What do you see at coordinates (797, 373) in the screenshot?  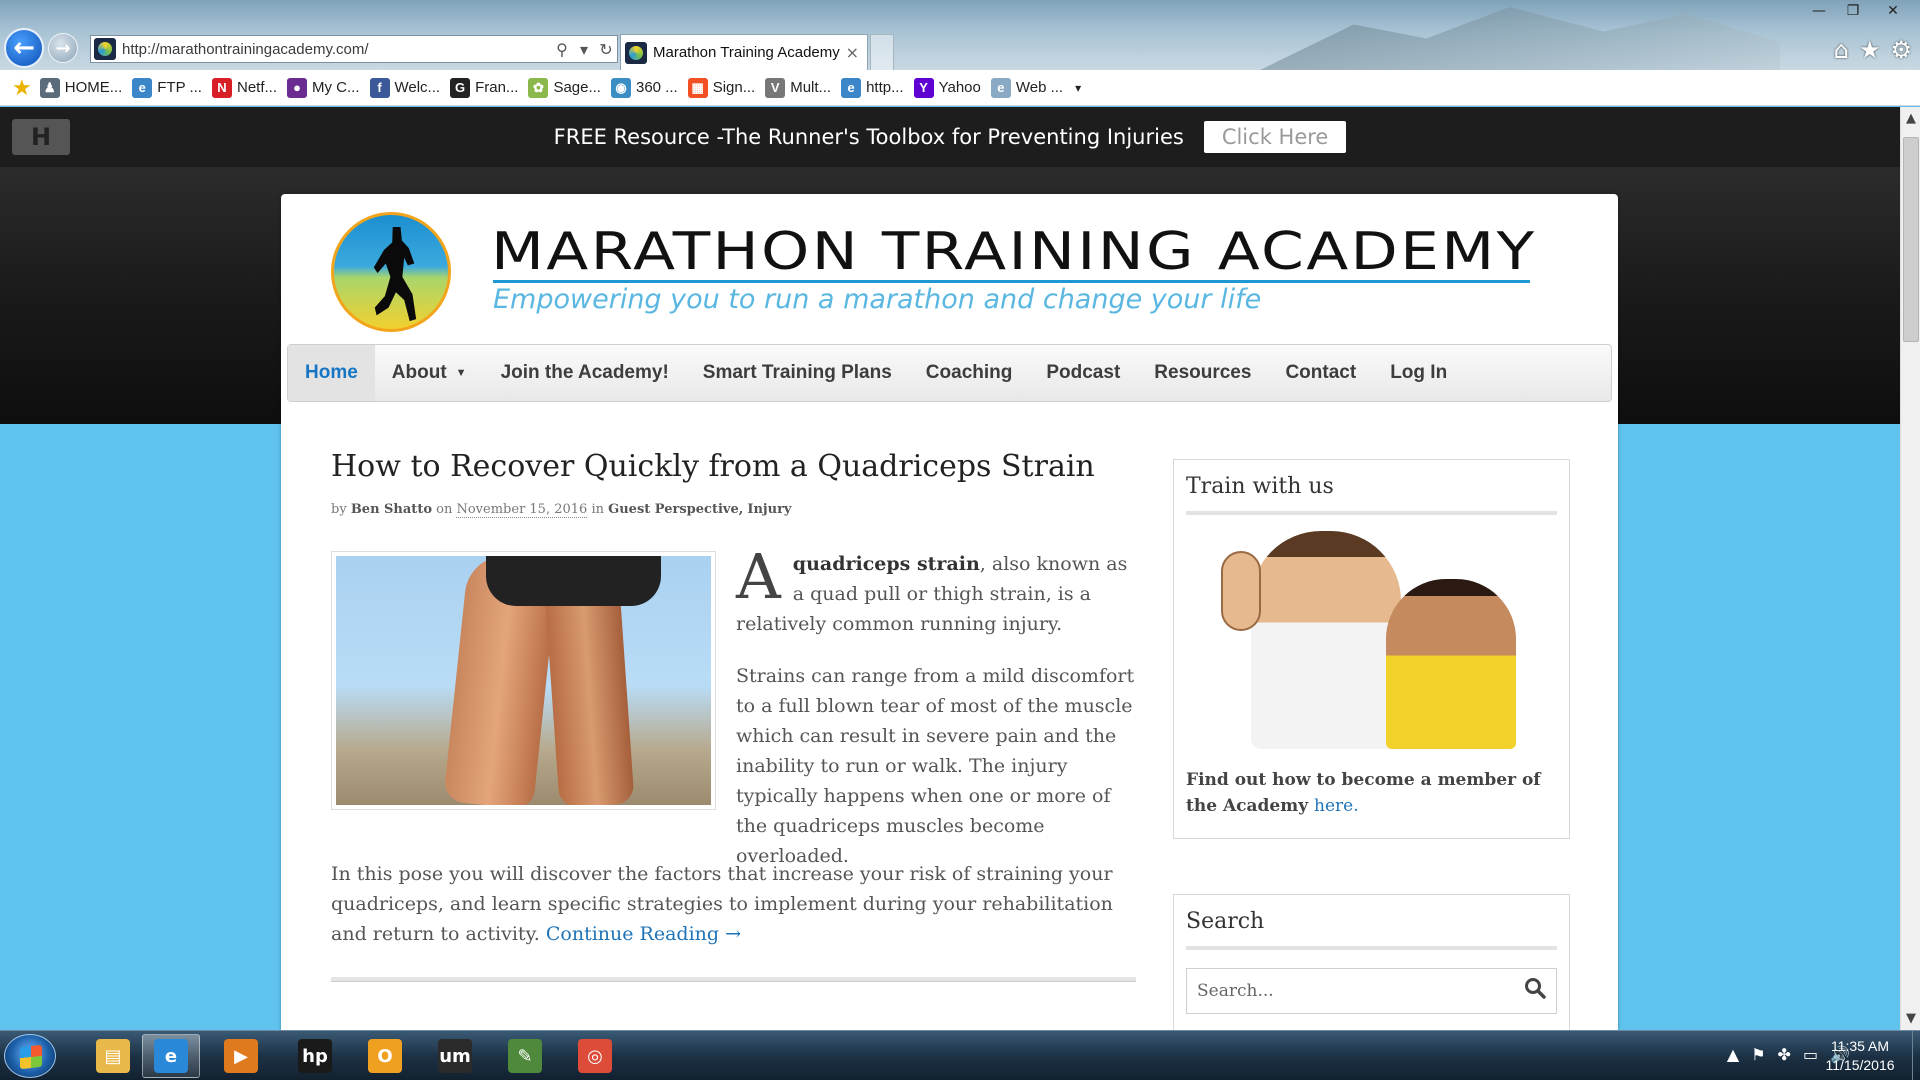 I see `nav-item-smart-training-plans: Smart Training Plans` at bounding box center [797, 373].